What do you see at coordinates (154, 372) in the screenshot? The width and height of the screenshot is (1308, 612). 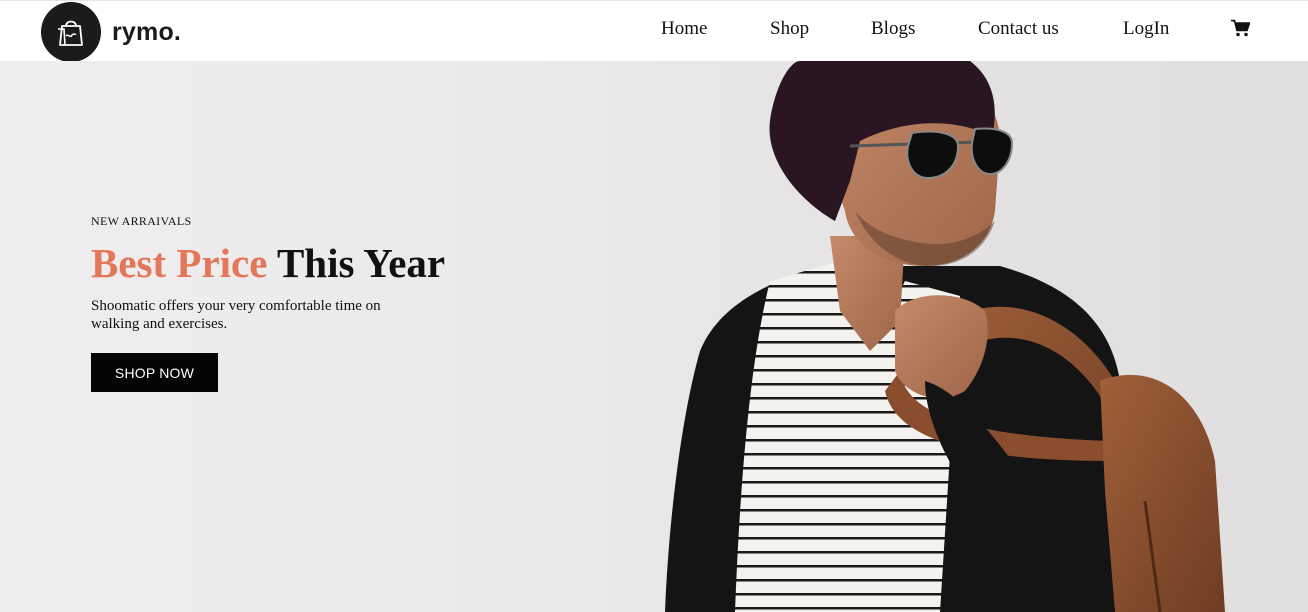 I see `shop-now-button: SHOP NOW` at bounding box center [154, 372].